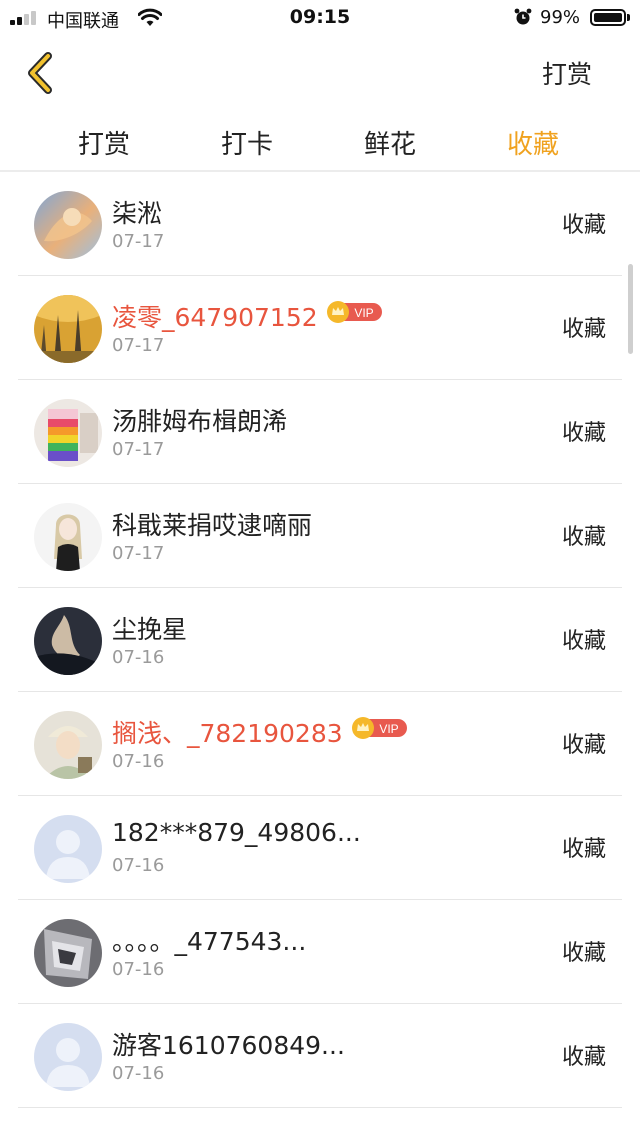 This screenshot has height=1139, width=640. I want to click on list-item: 游客1610760849... 07-16 收藏, so click(320, 1056).